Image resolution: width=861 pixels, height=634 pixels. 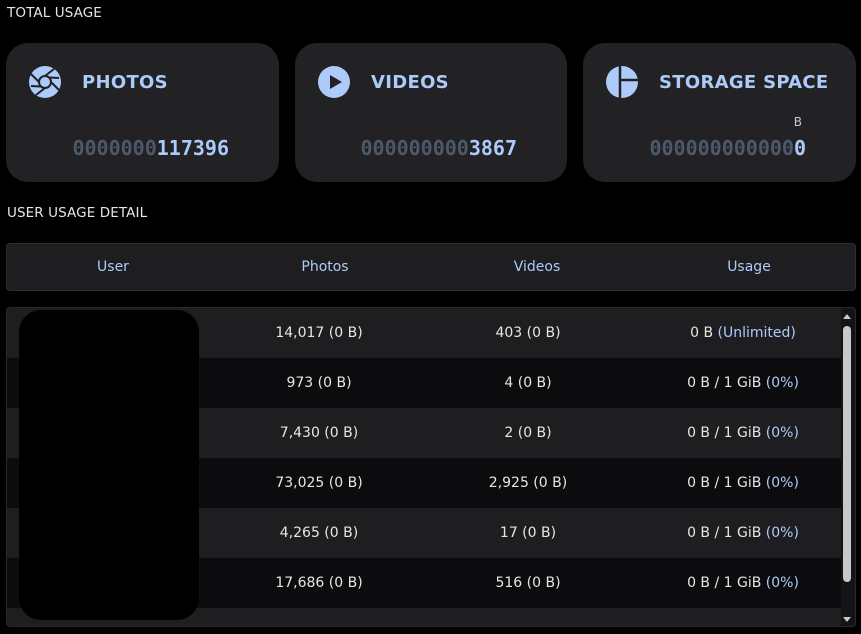 I want to click on usage-cell: 0 B (Unlimited), so click(x=743, y=333).